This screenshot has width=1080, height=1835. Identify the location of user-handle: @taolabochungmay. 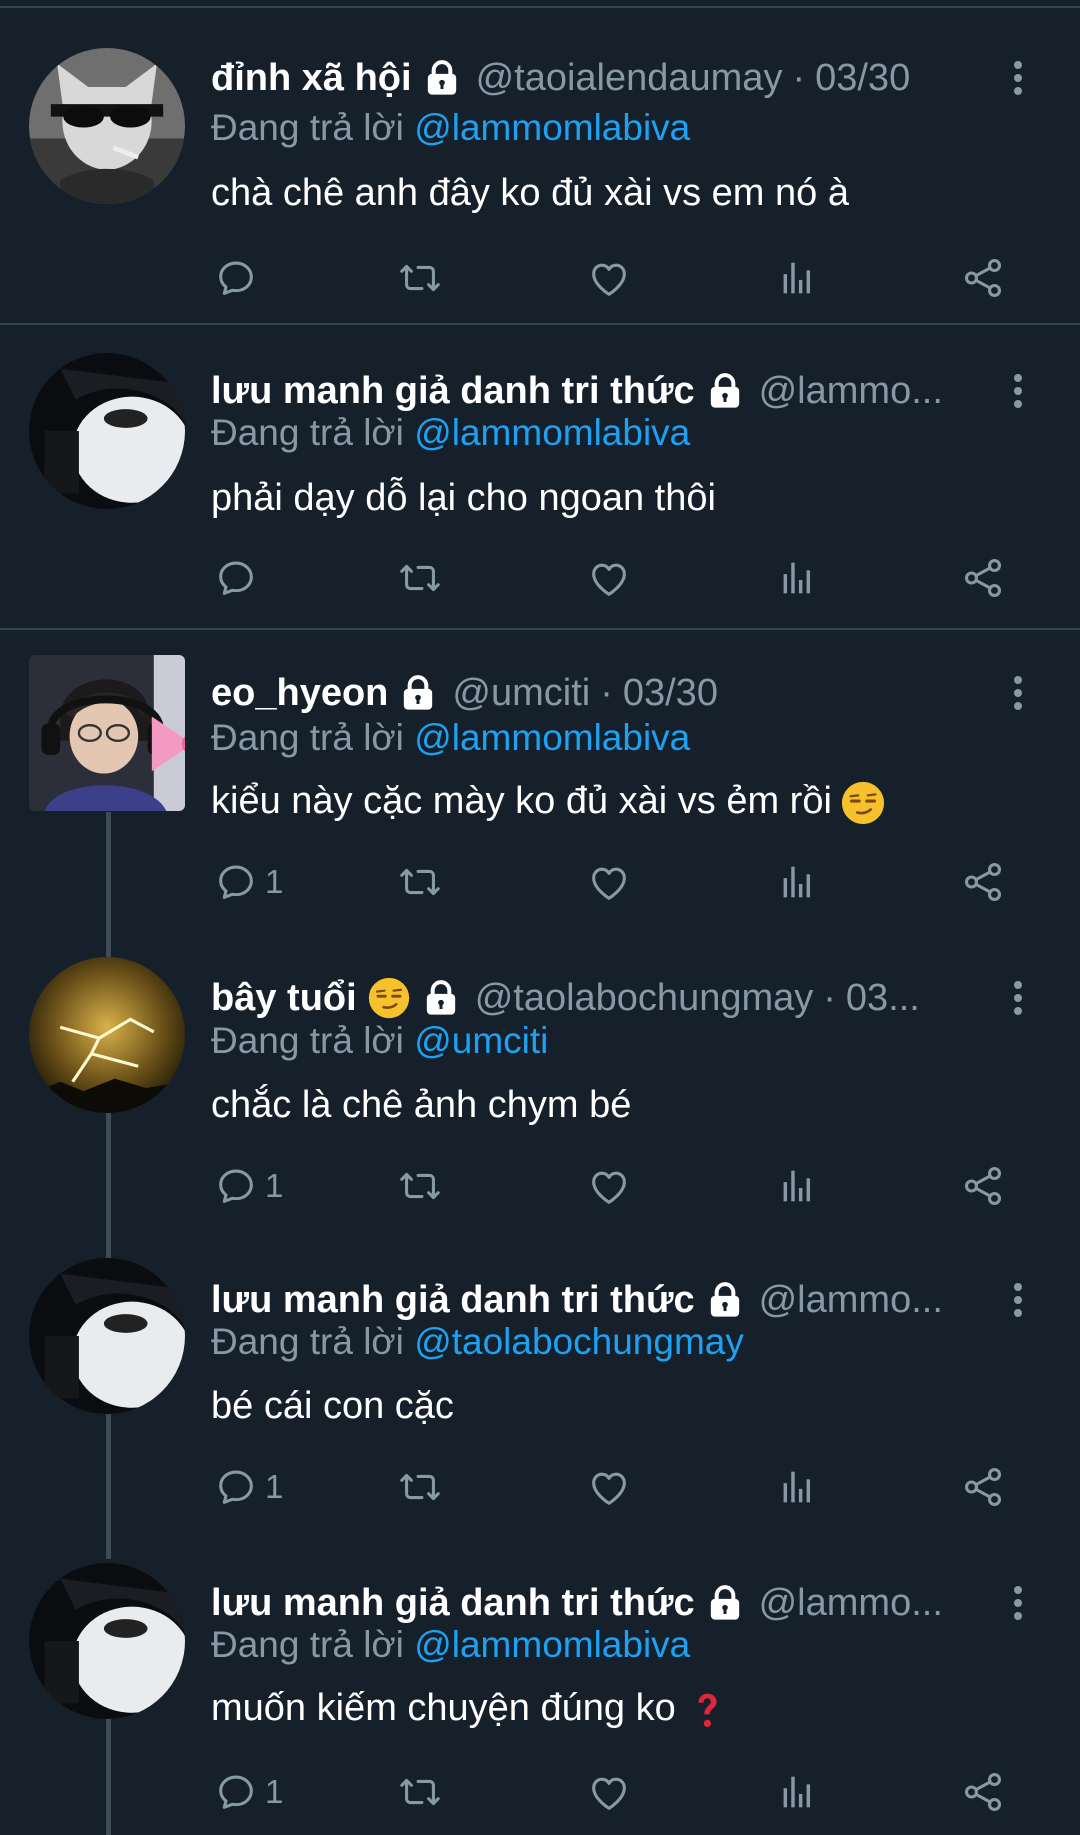
(644, 998).